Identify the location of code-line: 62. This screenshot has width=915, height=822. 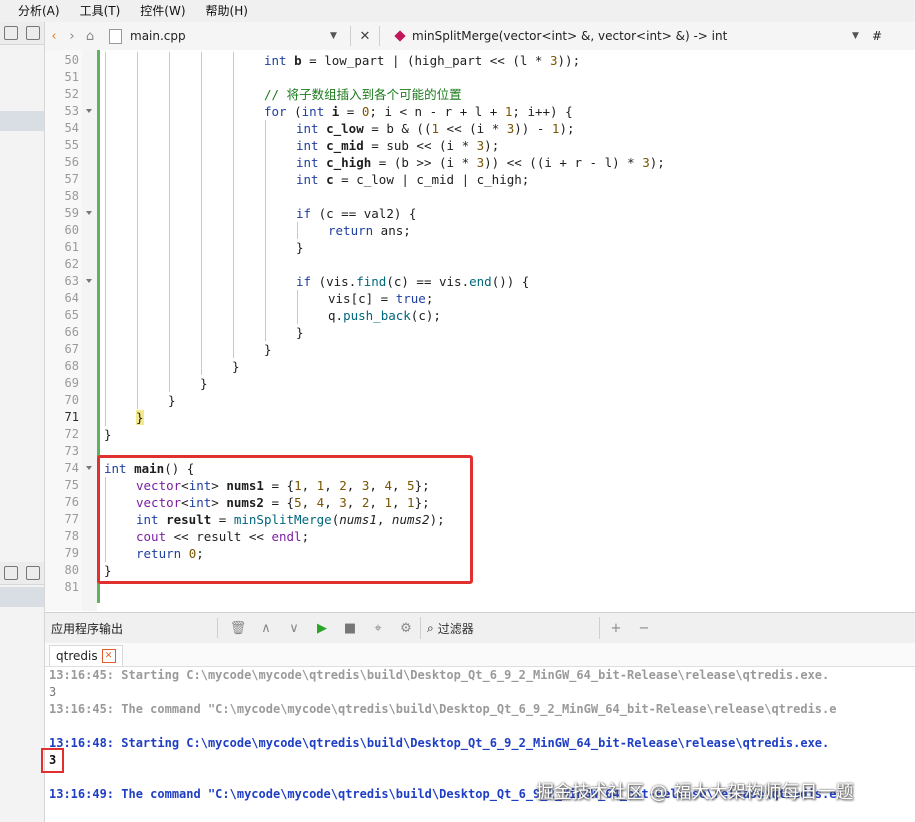
(480, 264).